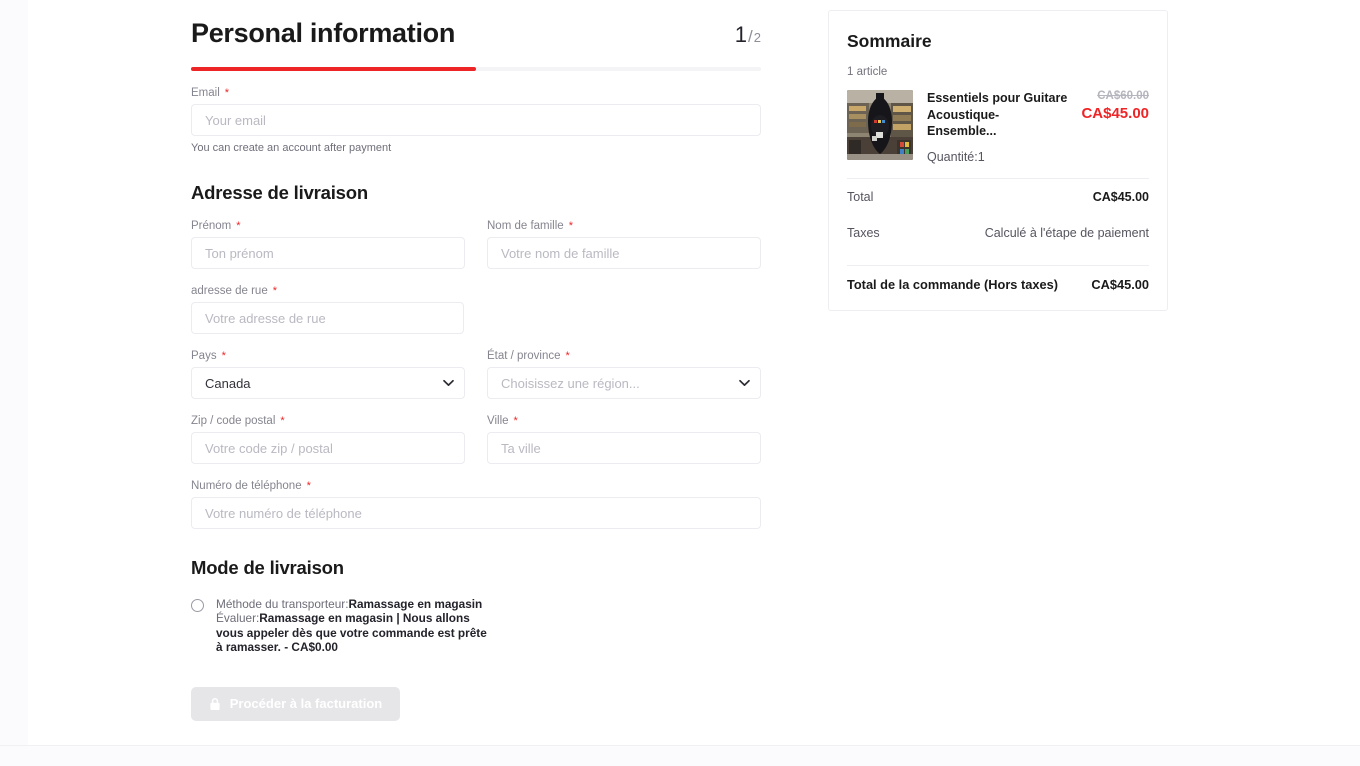  I want to click on last-name-input, so click(624, 253).